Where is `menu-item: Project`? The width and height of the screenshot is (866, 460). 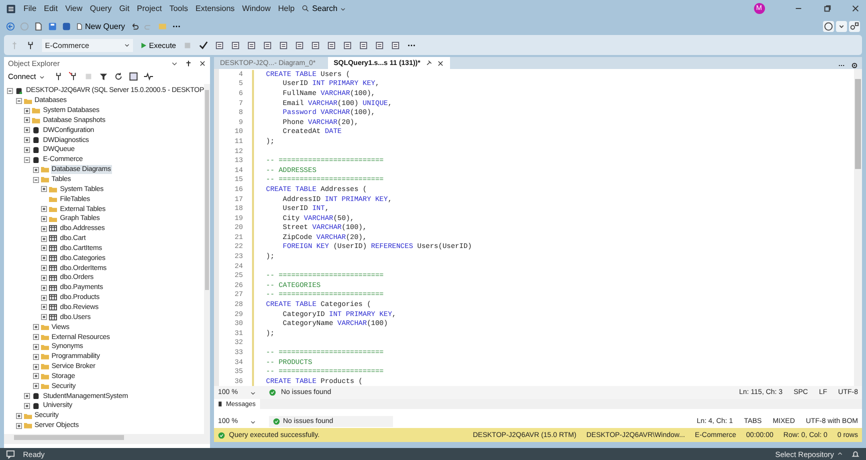 menu-item: Project is located at coordinates (149, 8).